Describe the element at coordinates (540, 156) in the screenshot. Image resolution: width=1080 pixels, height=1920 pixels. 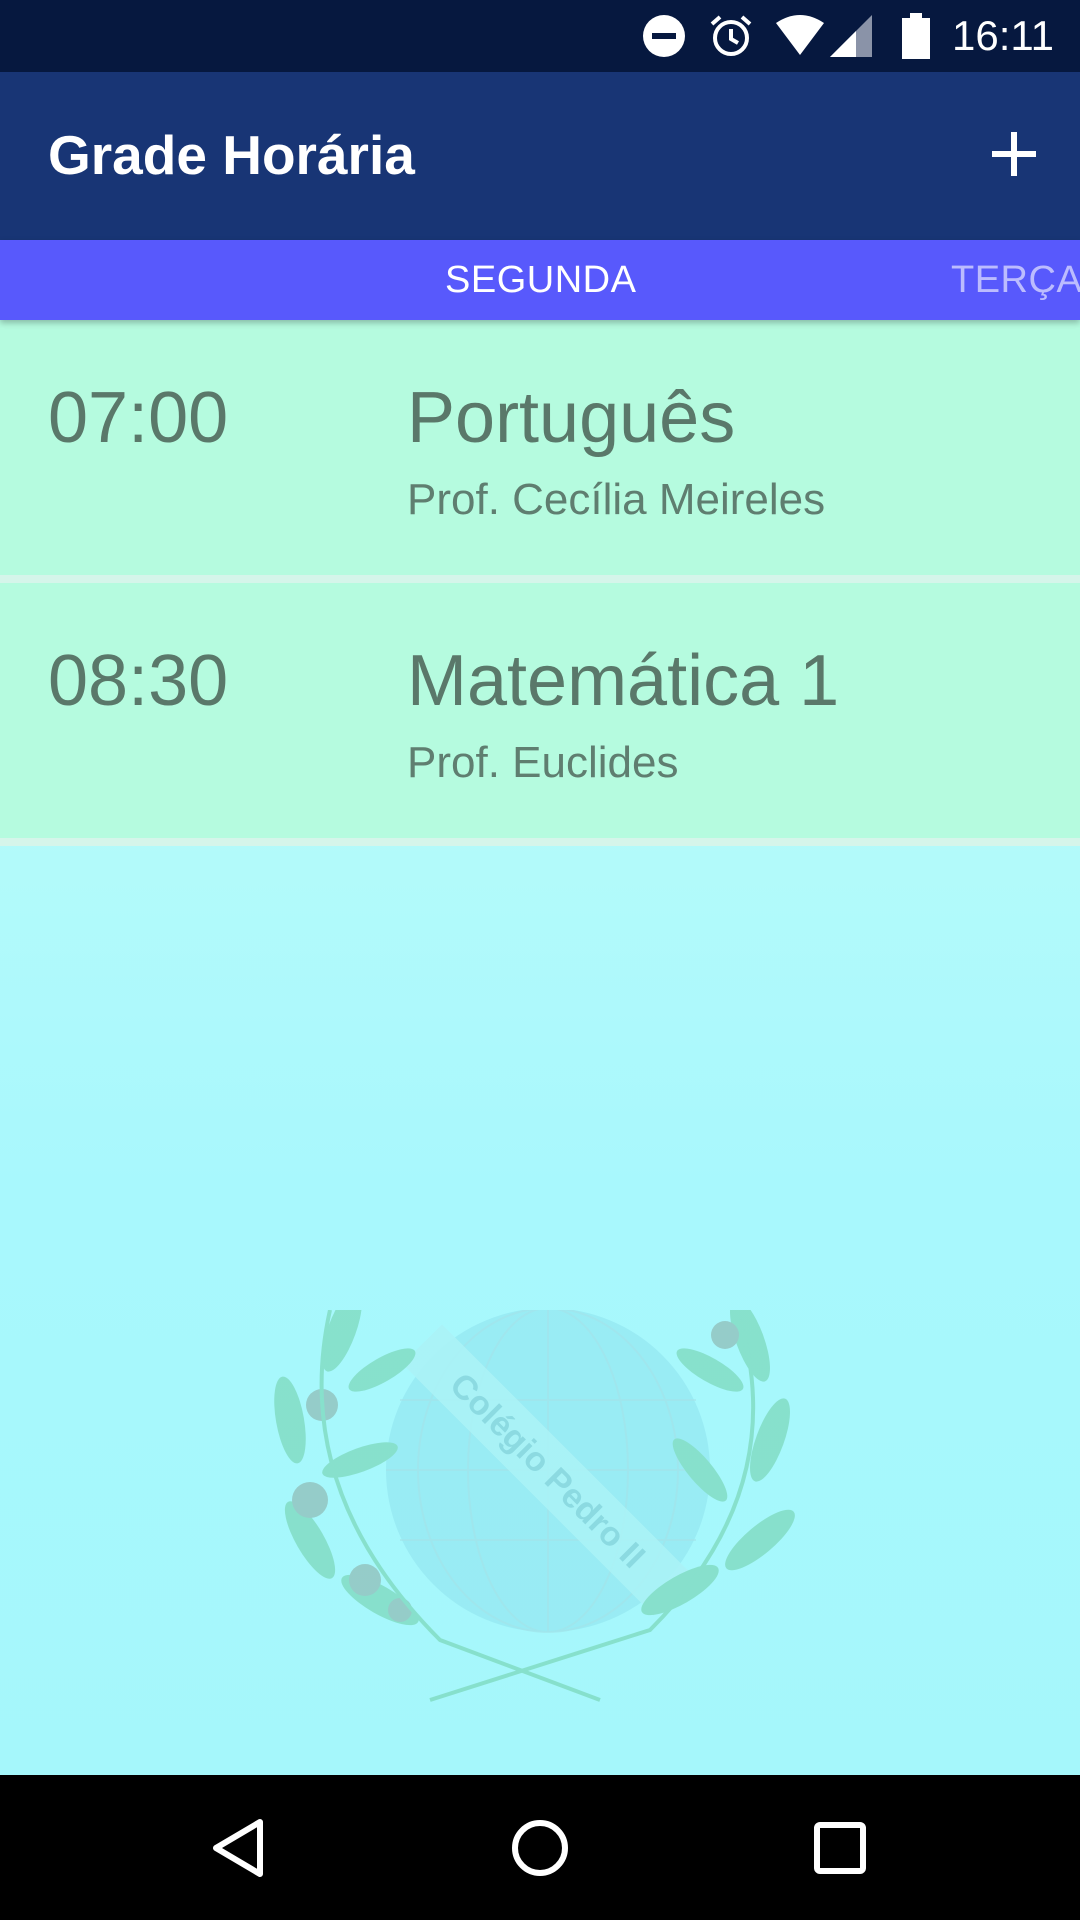
I see `app-bar: Grade Horária` at that location.